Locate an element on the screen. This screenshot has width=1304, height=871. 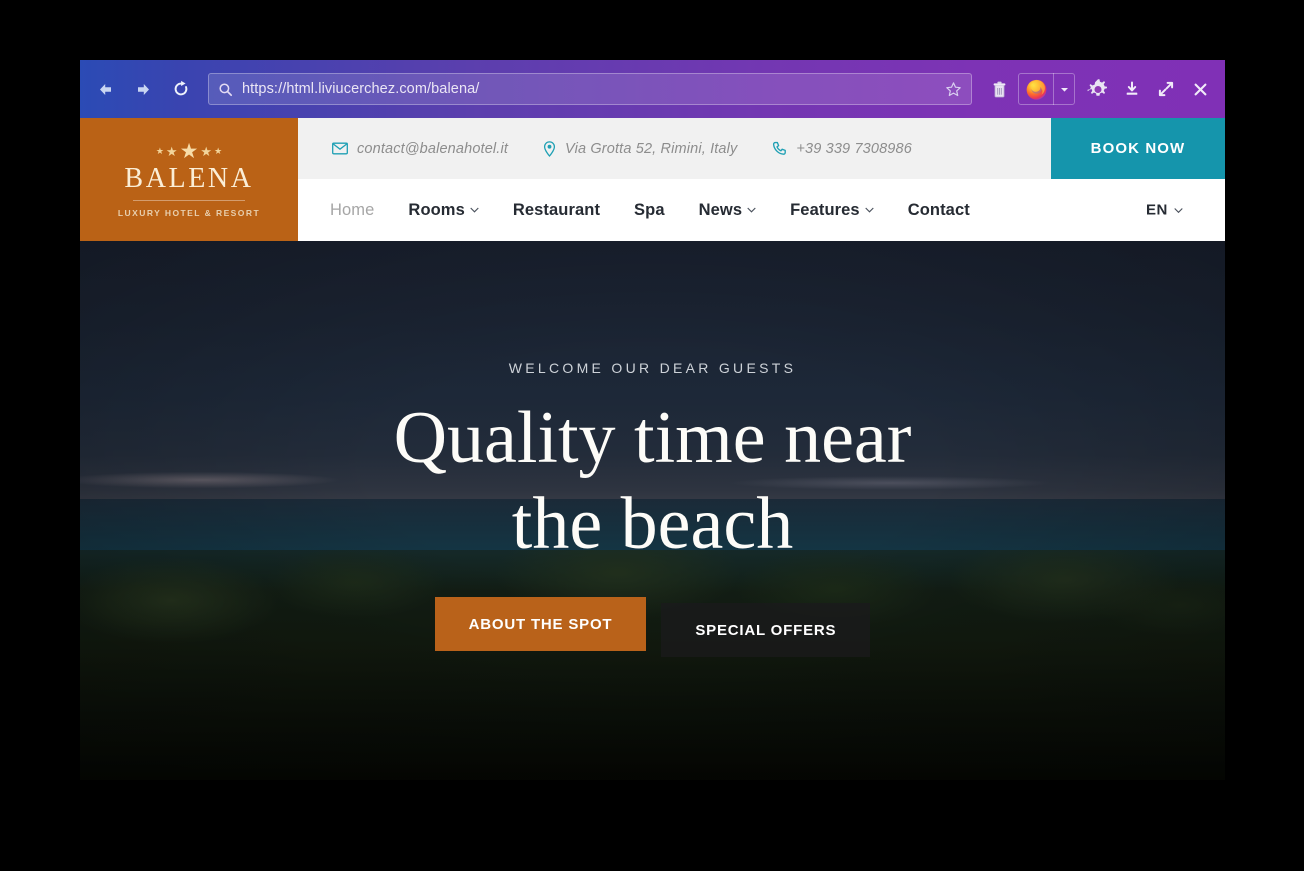
back-button is located at coordinates (105, 89).